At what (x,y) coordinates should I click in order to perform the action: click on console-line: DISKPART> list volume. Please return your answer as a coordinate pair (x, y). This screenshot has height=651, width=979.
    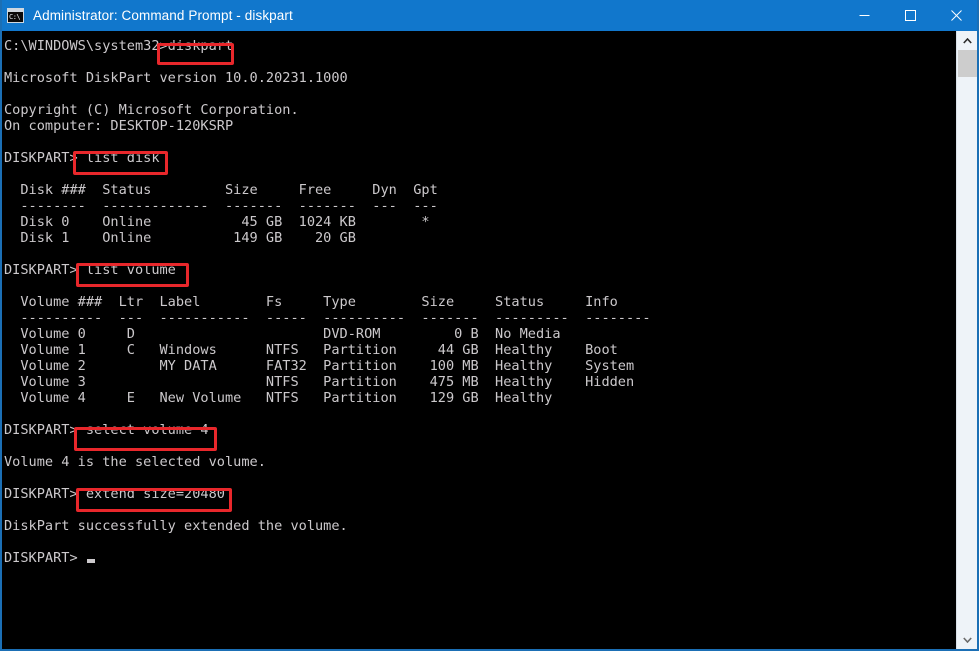
    Looking at the image, I should click on (90, 270).